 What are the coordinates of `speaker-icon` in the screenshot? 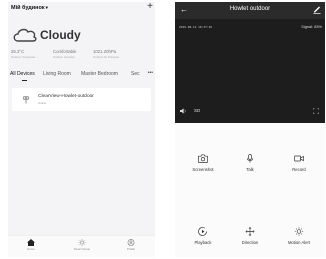 It's located at (183, 111).